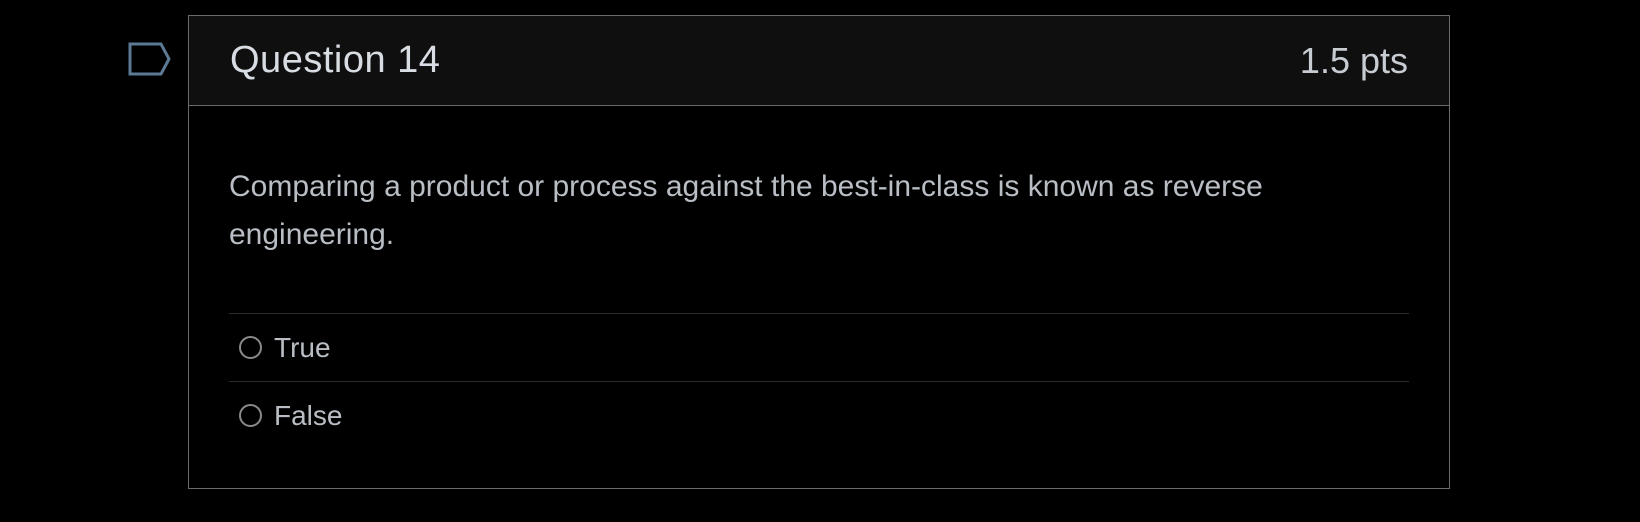 Image resolution: width=1640 pixels, height=522 pixels. What do you see at coordinates (1353, 60) in the screenshot?
I see `question-points: 1.5 pts` at bounding box center [1353, 60].